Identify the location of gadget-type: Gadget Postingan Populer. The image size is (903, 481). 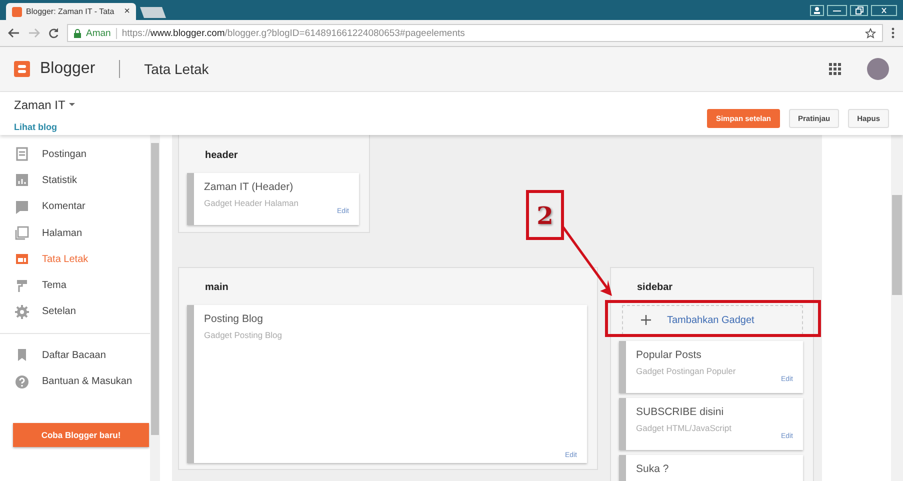
(686, 371).